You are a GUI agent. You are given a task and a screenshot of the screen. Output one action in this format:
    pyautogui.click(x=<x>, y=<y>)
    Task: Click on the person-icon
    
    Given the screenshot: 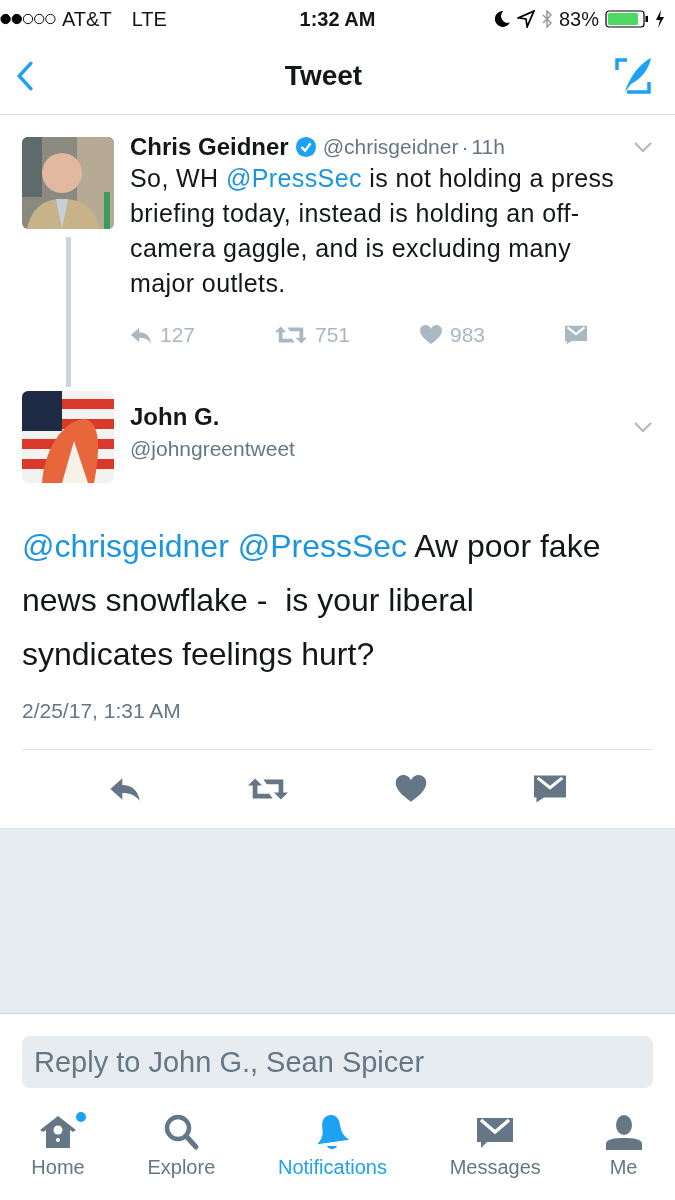 What is the action you would take?
    pyautogui.click(x=623, y=1132)
    